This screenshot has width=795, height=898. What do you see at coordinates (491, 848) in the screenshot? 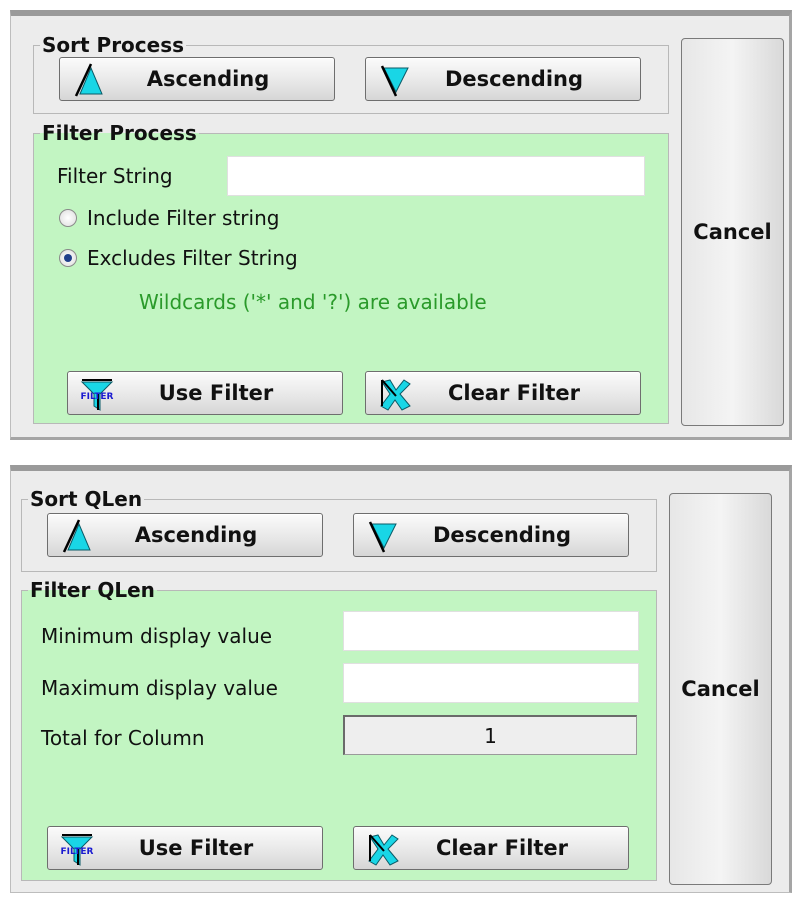
I see `qlen-clear-filter-button: Clear Filter` at bounding box center [491, 848].